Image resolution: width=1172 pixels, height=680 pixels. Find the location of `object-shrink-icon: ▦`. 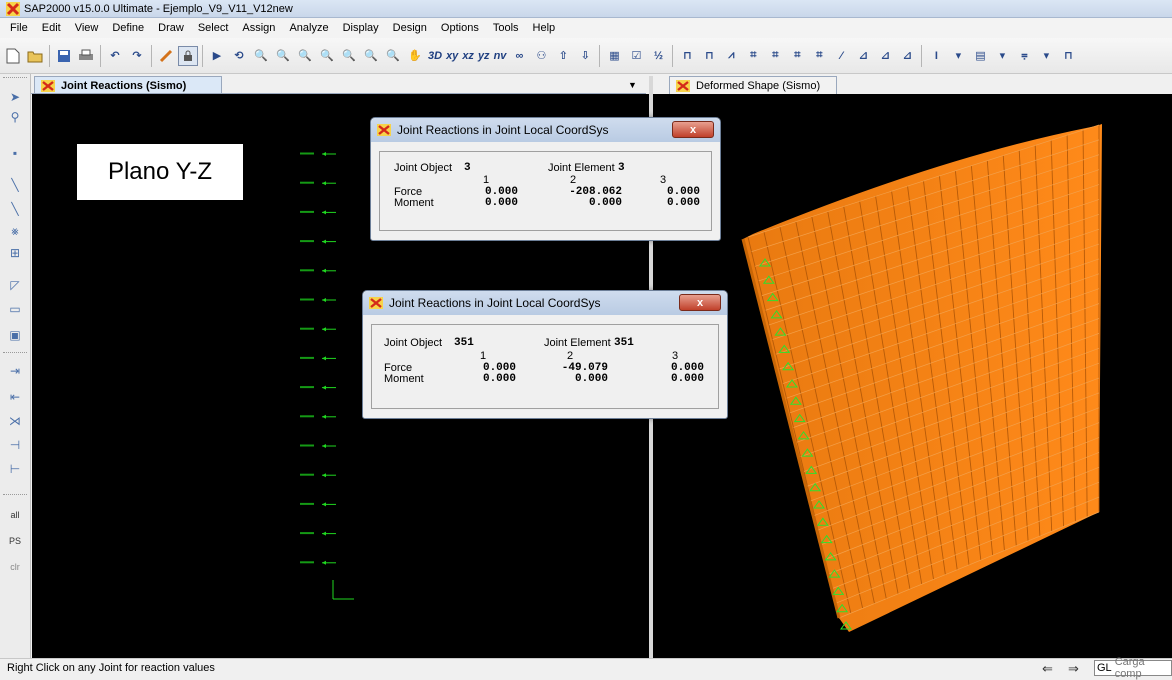

object-shrink-icon: ▦ is located at coordinates (614, 56).